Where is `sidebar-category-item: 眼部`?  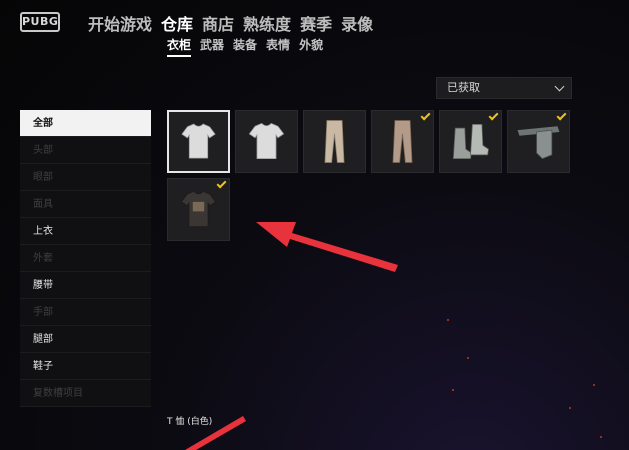 sidebar-category-item: 眼部 is located at coordinates (85, 177).